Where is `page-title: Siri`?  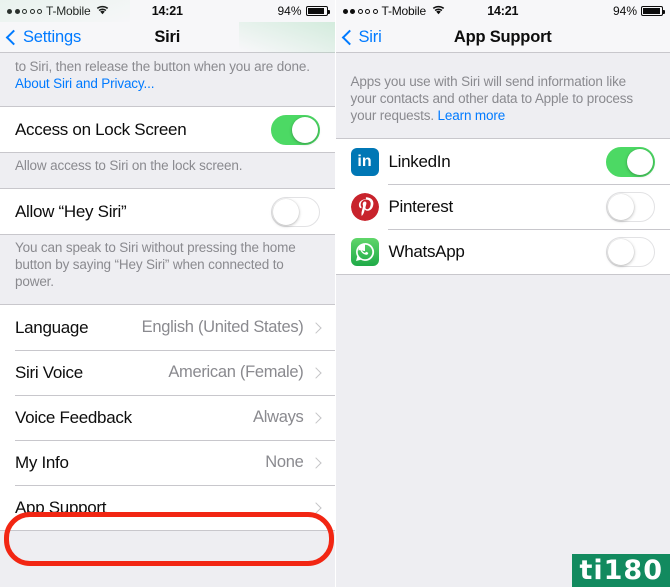
page-title: Siri is located at coordinates (167, 36).